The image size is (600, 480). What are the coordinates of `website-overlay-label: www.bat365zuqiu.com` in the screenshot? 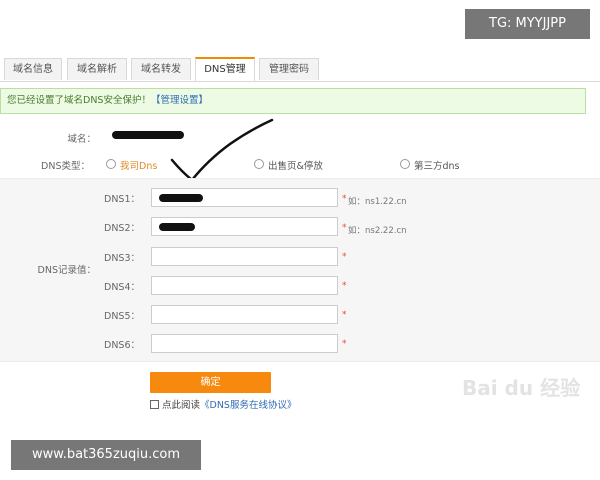 It's located at (106, 455).